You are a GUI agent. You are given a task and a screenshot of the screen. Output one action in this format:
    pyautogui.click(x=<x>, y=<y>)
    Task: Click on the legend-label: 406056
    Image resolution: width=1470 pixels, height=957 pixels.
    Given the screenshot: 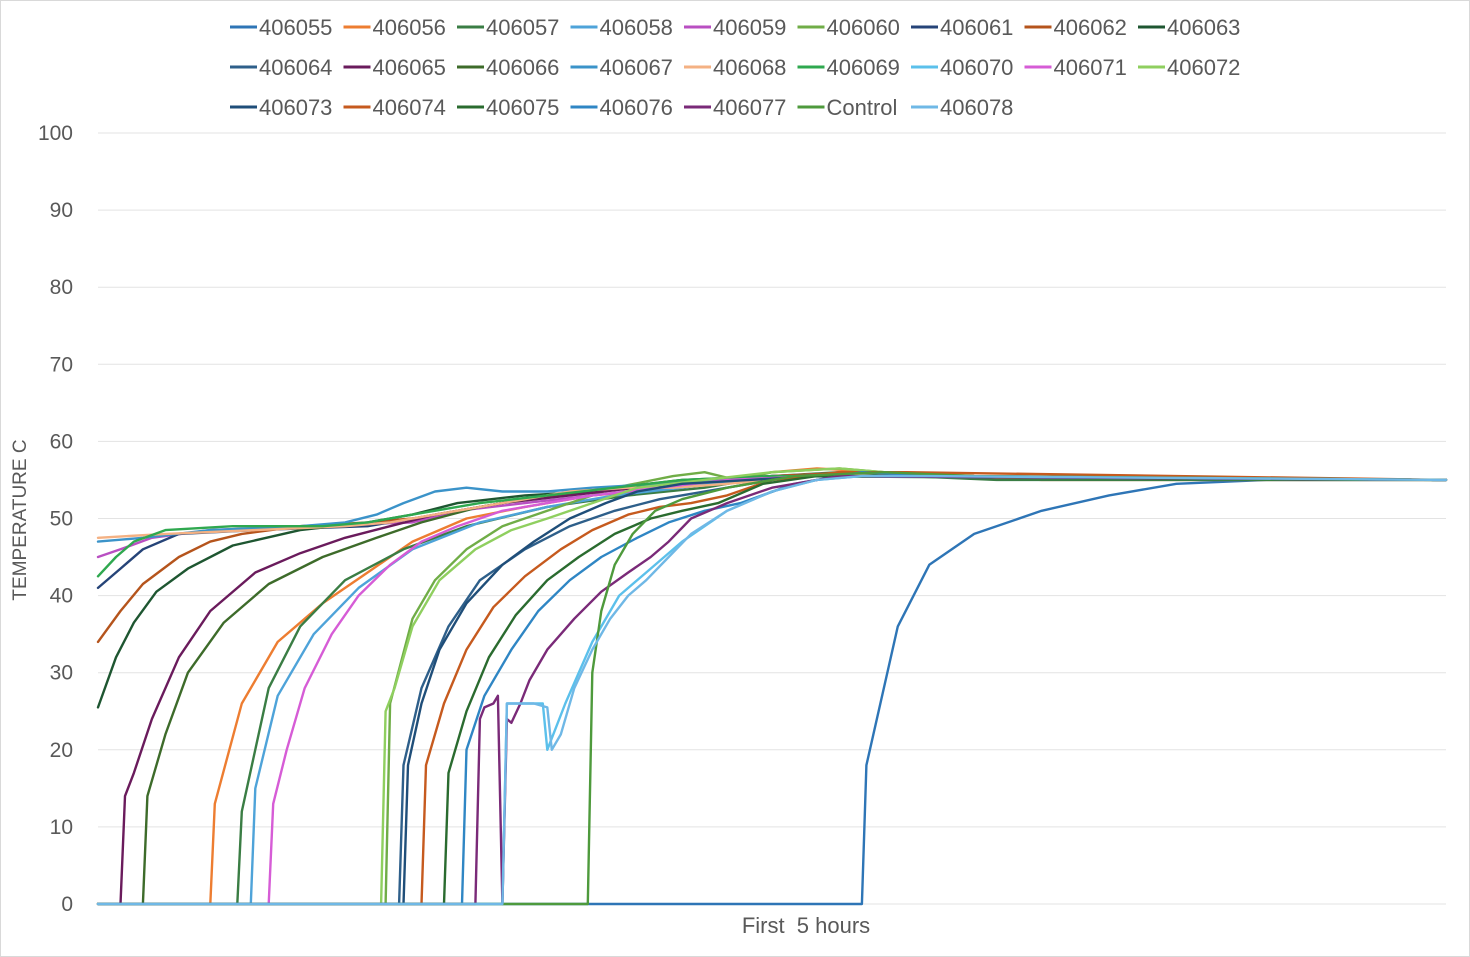 What is the action you would take?
    pyautogui.click(x=409, y=27)
    